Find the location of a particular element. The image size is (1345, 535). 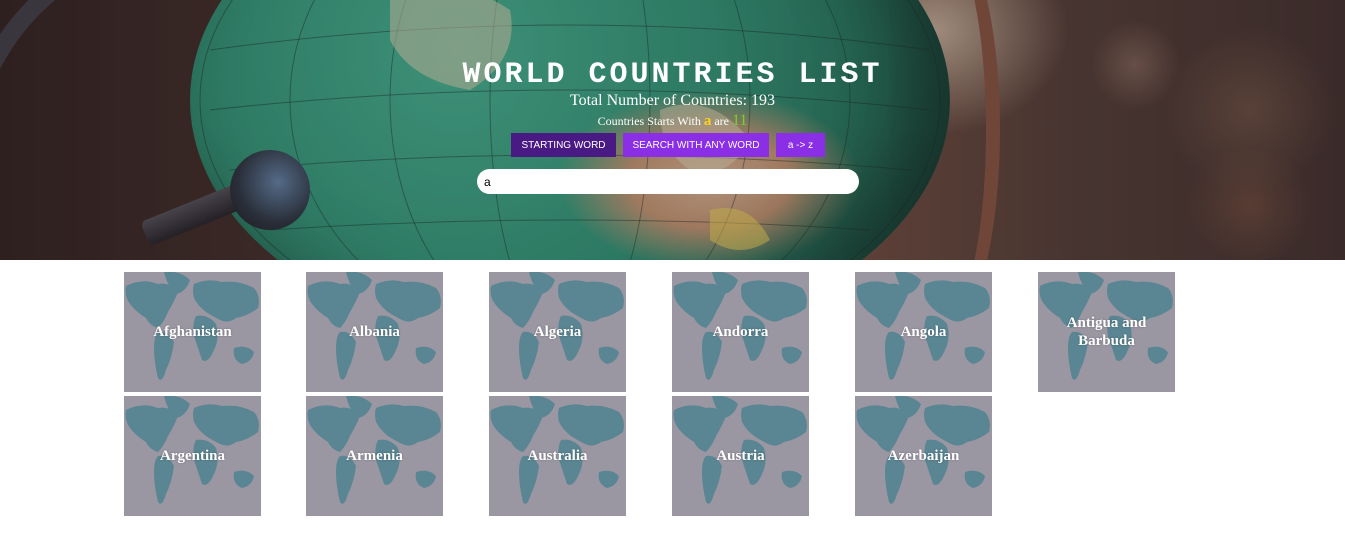

country-name: Austria is located at coordinates (740, 456).